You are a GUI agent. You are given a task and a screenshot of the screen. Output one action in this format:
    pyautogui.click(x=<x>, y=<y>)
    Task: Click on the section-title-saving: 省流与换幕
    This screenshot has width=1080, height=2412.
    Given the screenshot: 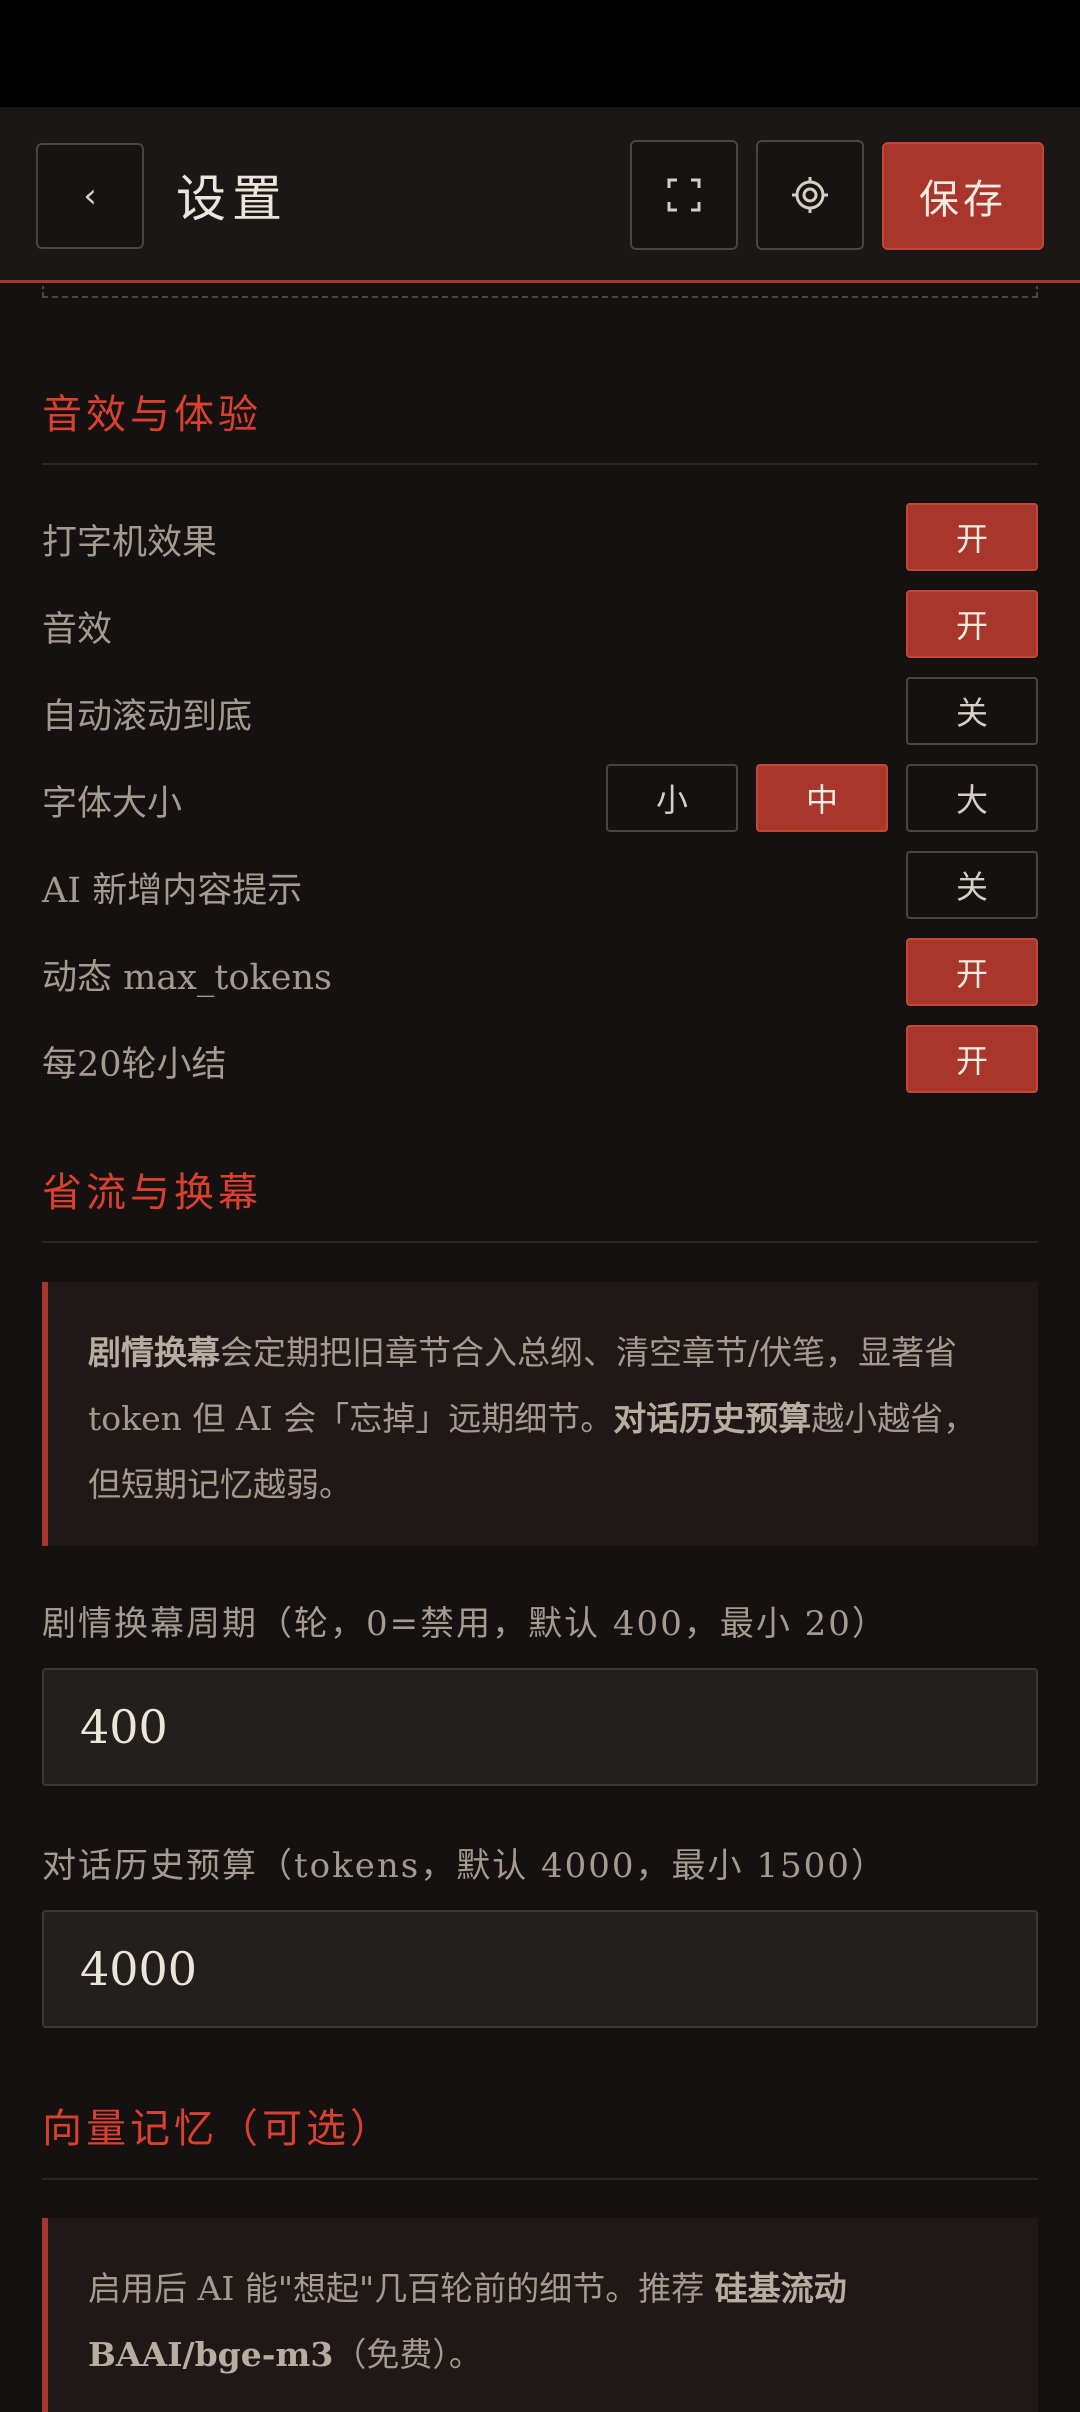 What is the action you would take?
    pyautogui.click(x=152, y=1193)
    